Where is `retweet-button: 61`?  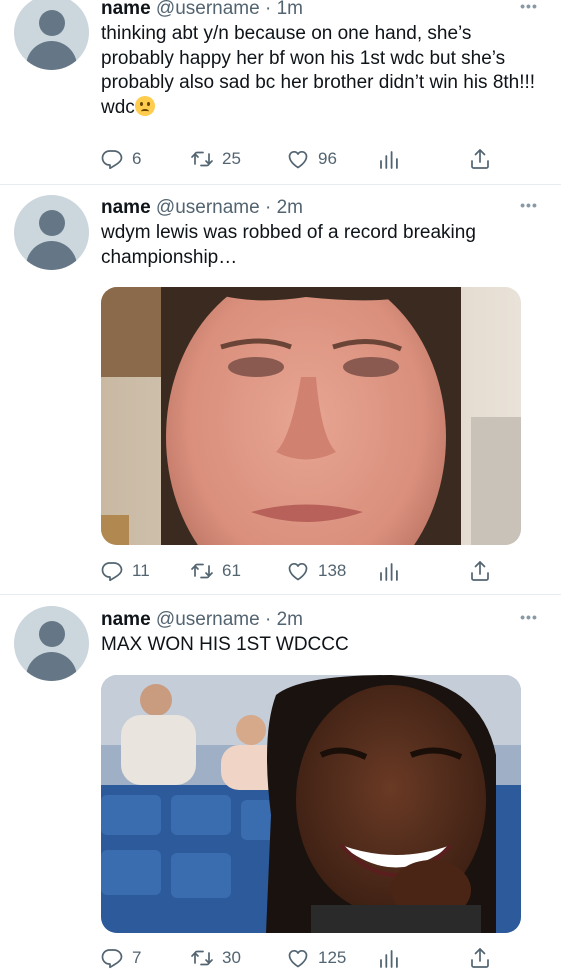 retweet-button: 61 is located at coordinates (215, 571).